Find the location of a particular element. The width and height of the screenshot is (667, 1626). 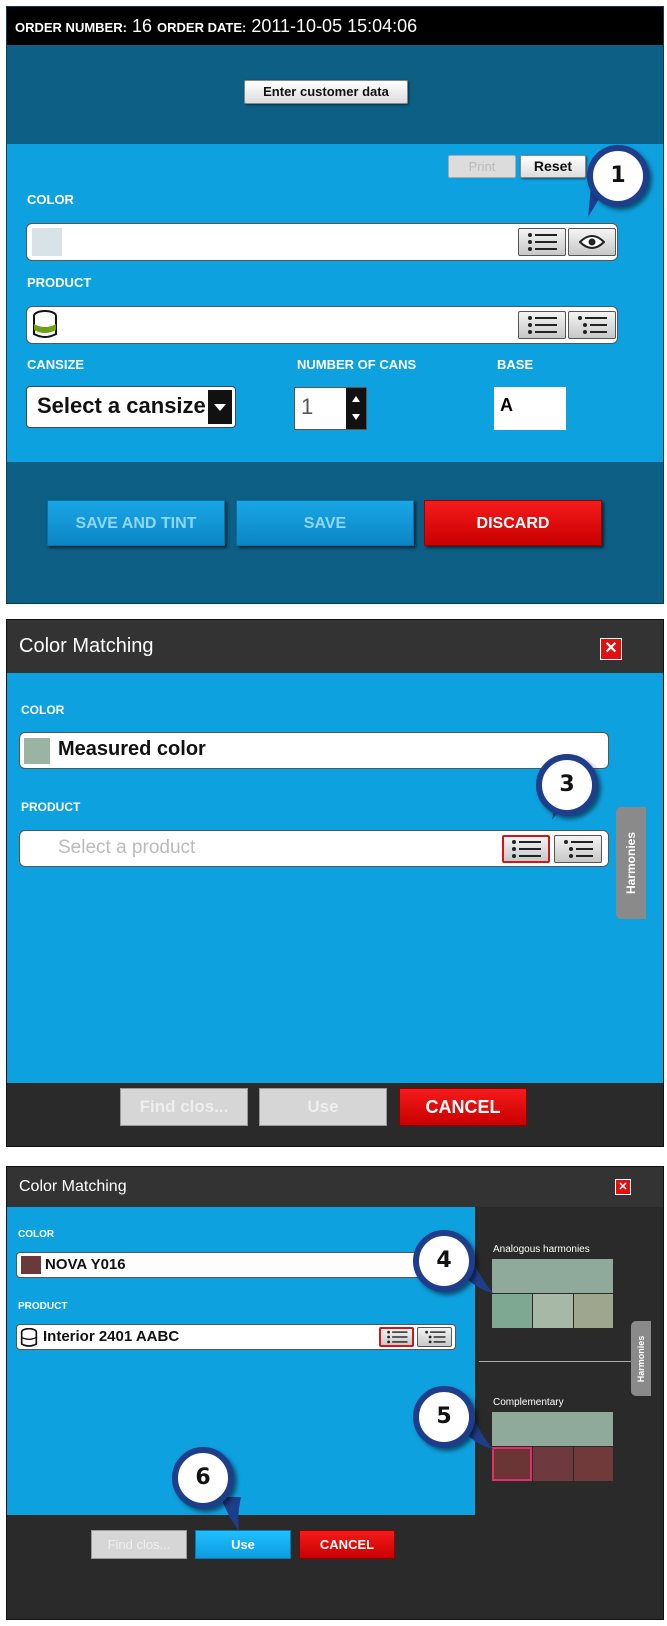

discard-button: DISCARD is located at coordinates (513, 523).